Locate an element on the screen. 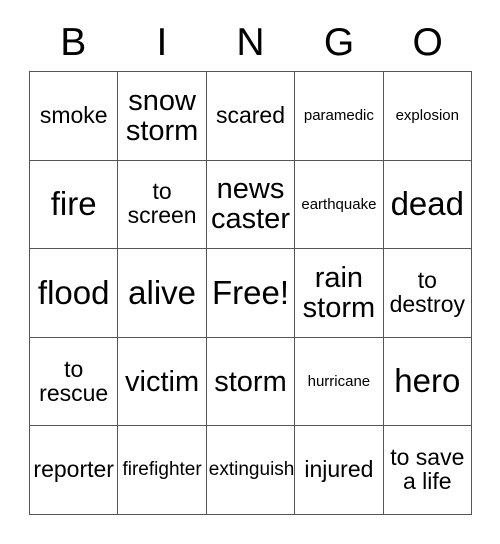 The height and width of the screenshot is (544, 500). bingo-cell-label: fire is located at coordinates (73, 204).